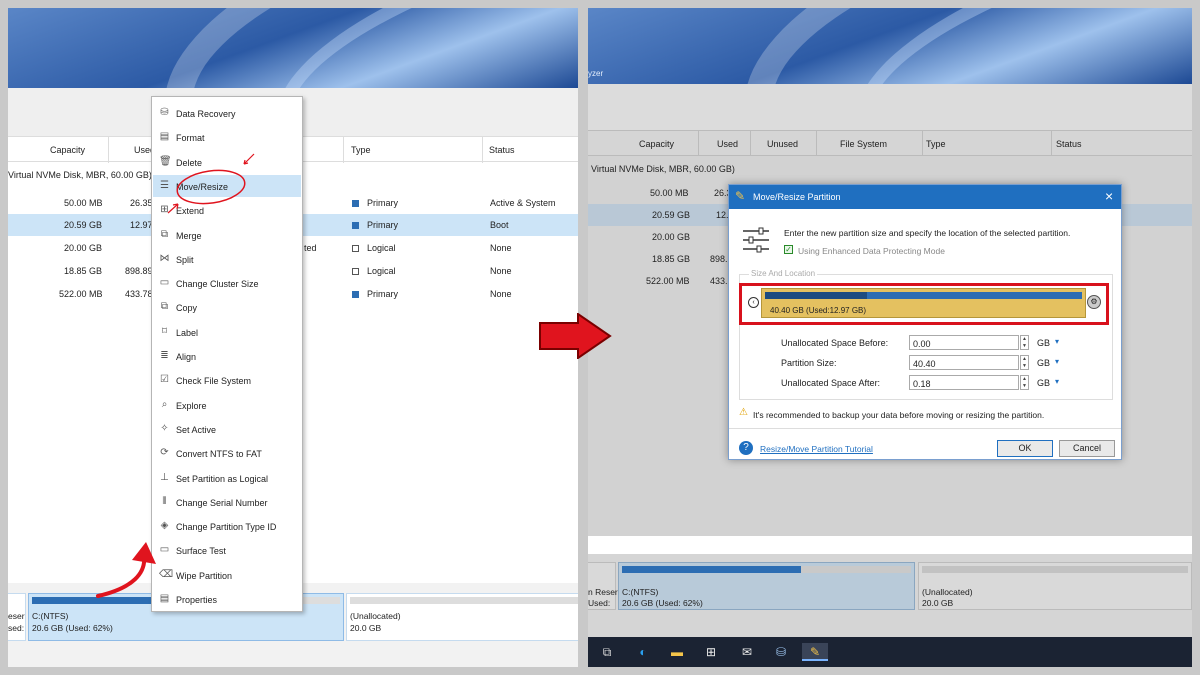 The width and height of the screenshot is (1200, 675). Describe the element at coordinates (797, 197) in the screenshot. I see `dialog-title: Move/Resize Partition` at that location.